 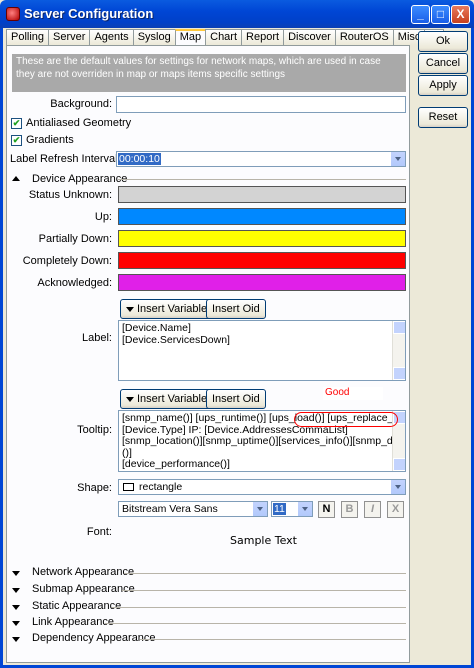 What do you see at coordinates (13, 14) in the screenshot?
I see `app-icon` at bounding box center [13, 14].